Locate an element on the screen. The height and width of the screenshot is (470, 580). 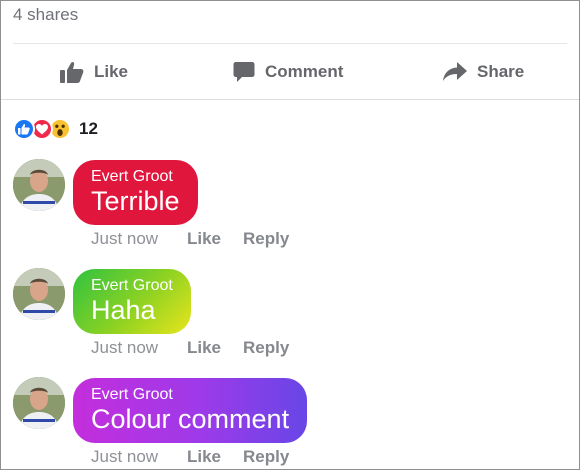
thumbs-up-icon is located at coordinates (72, 72).